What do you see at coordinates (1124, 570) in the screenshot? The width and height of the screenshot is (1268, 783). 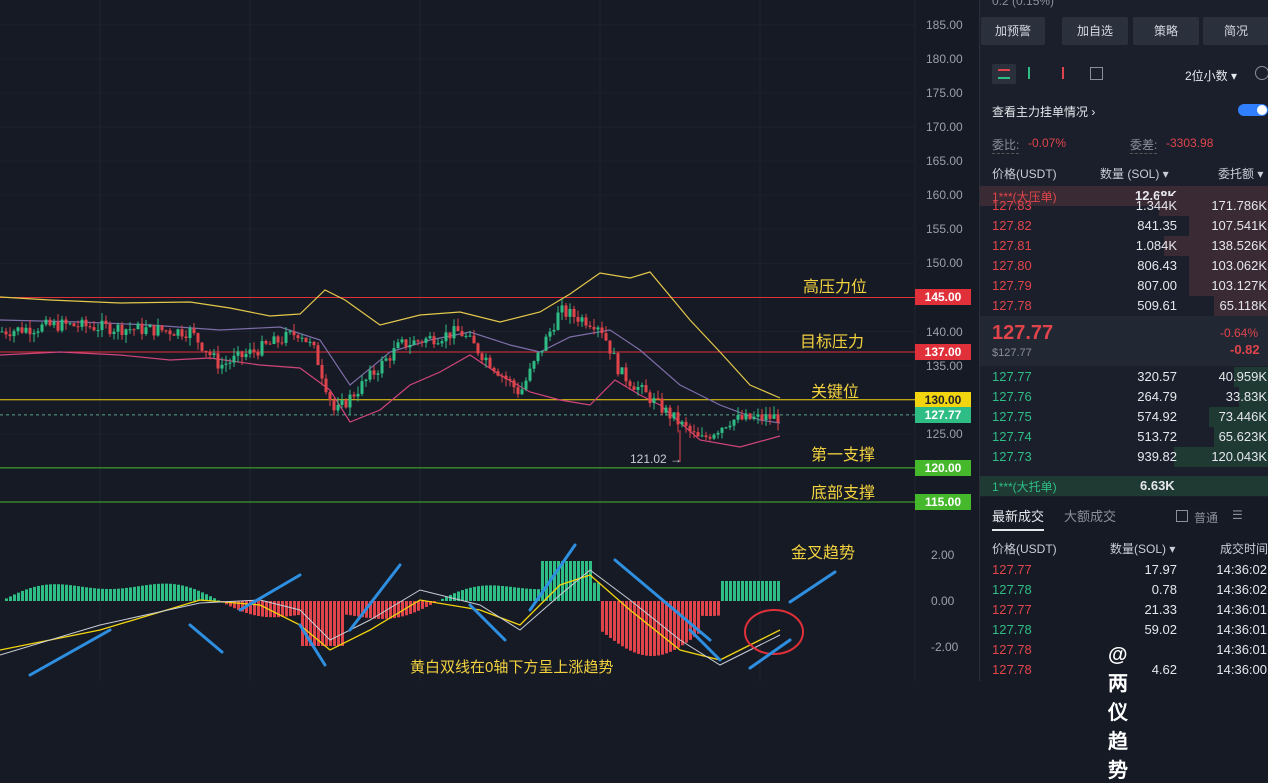 I see `trade-row: 127.7717.9714:36:02` at bounding box center [1124, 570].